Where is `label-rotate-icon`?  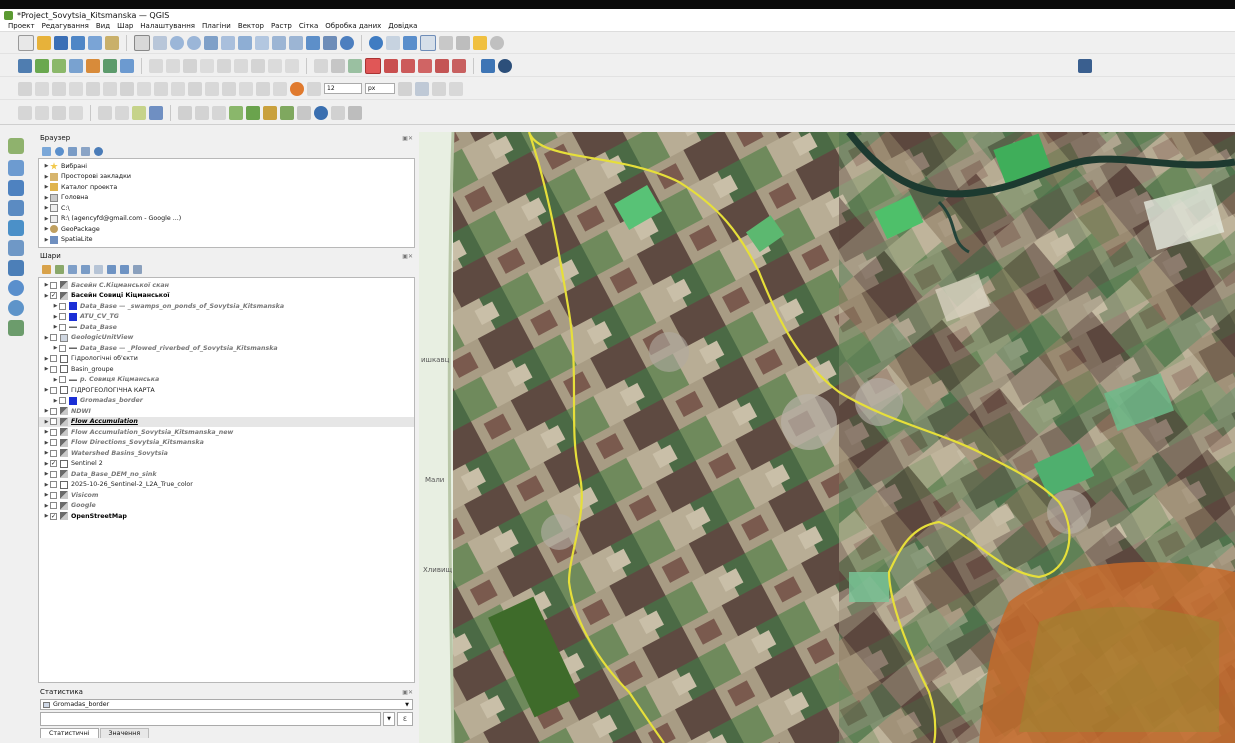 label-rotate-icon is located at coordinates (408, 65).